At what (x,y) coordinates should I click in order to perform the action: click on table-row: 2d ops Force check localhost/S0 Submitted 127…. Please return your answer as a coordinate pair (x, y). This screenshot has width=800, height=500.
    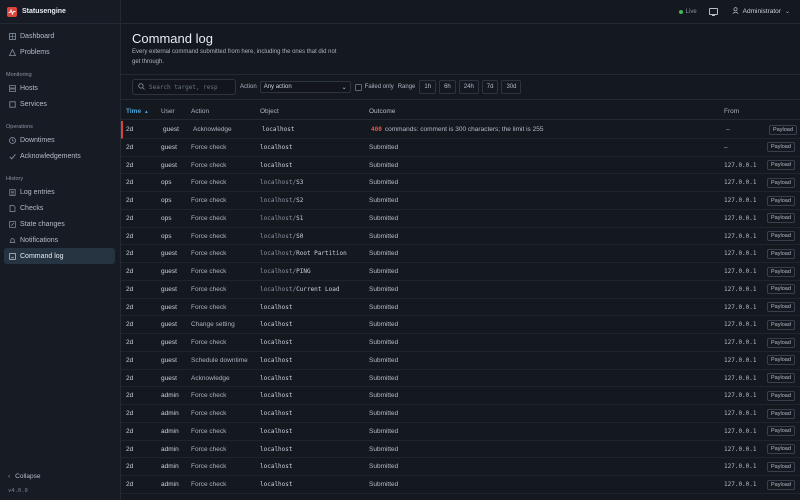
    Looking at the image, I should click on (460, 237).